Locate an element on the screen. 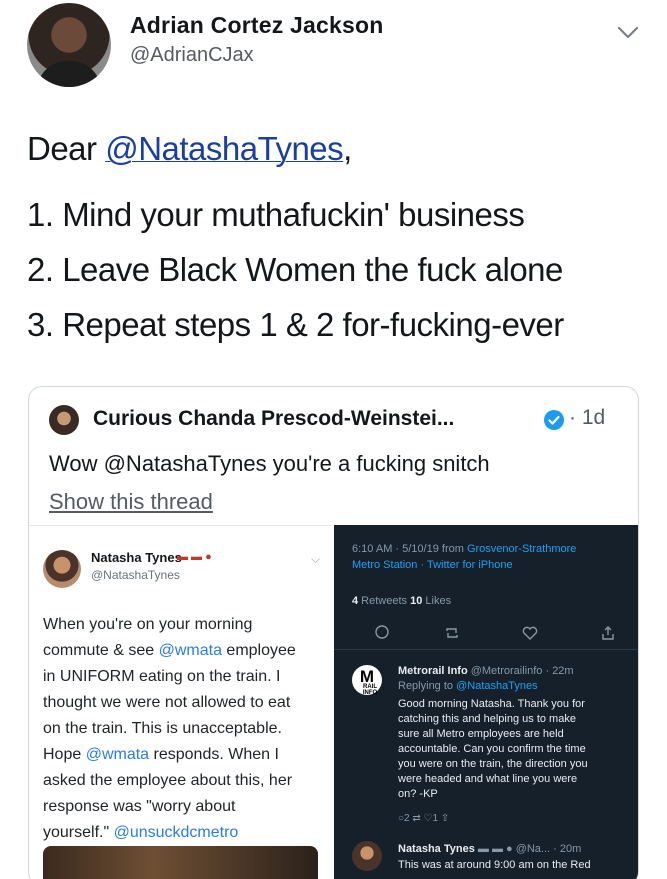  tweet-line-2: 2. Leave Black Women the fuck alone is located at coordinates (295, 269).